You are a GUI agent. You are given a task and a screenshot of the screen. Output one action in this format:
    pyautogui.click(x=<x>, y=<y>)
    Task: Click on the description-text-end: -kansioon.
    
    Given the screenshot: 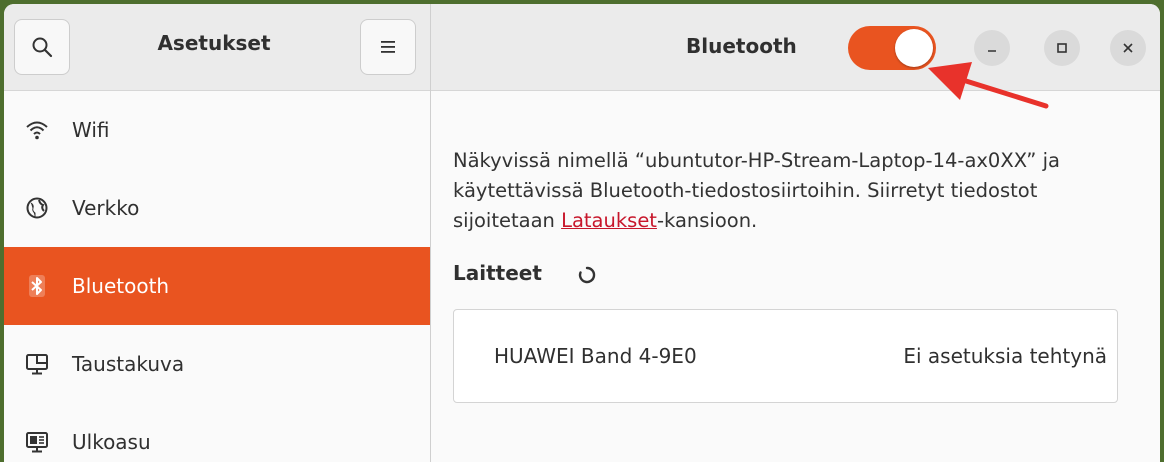 What is the action you would take?
    pyautogui.click(x=707, y=220)
    